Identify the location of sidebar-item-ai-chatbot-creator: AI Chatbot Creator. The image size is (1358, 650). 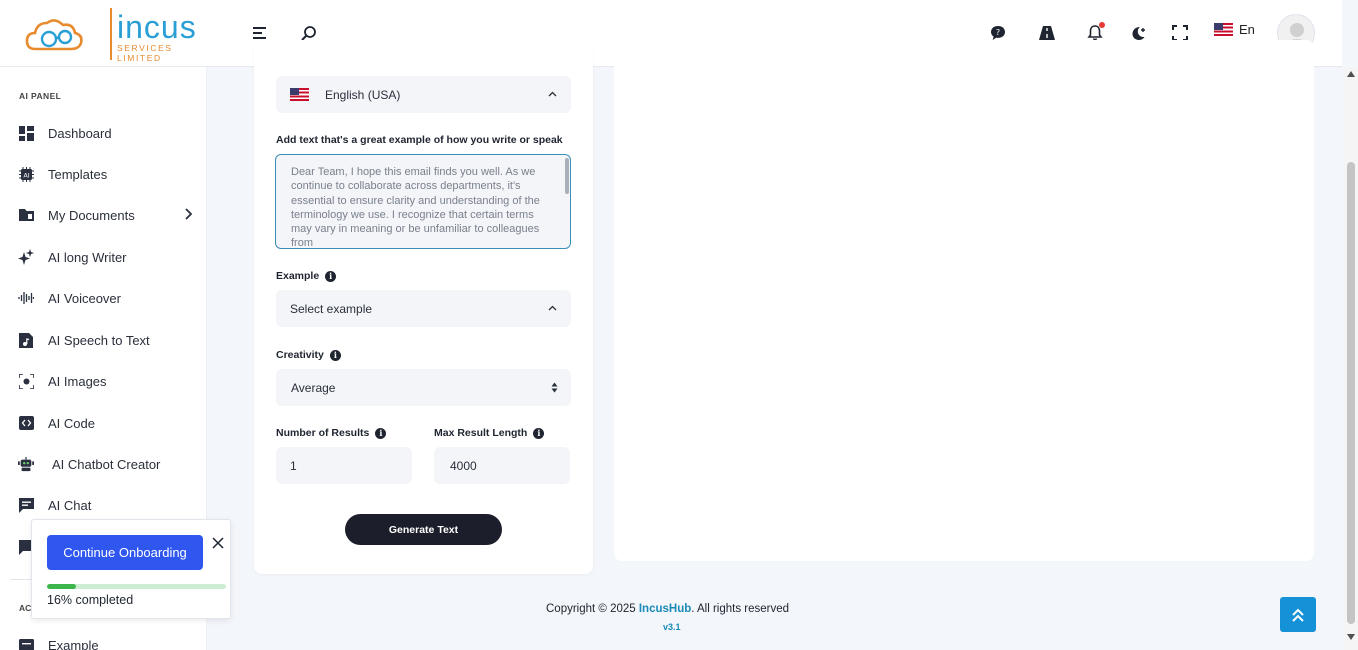
(108, 464).